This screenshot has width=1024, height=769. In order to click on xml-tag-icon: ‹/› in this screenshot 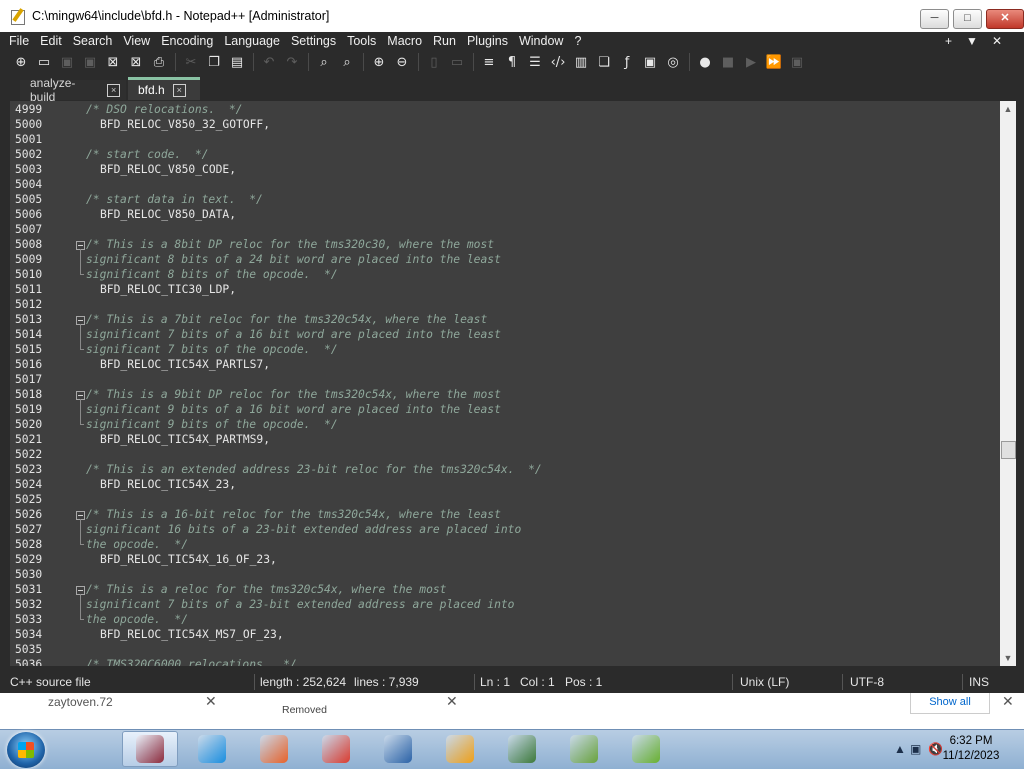, I will do `click(558, 62)`.